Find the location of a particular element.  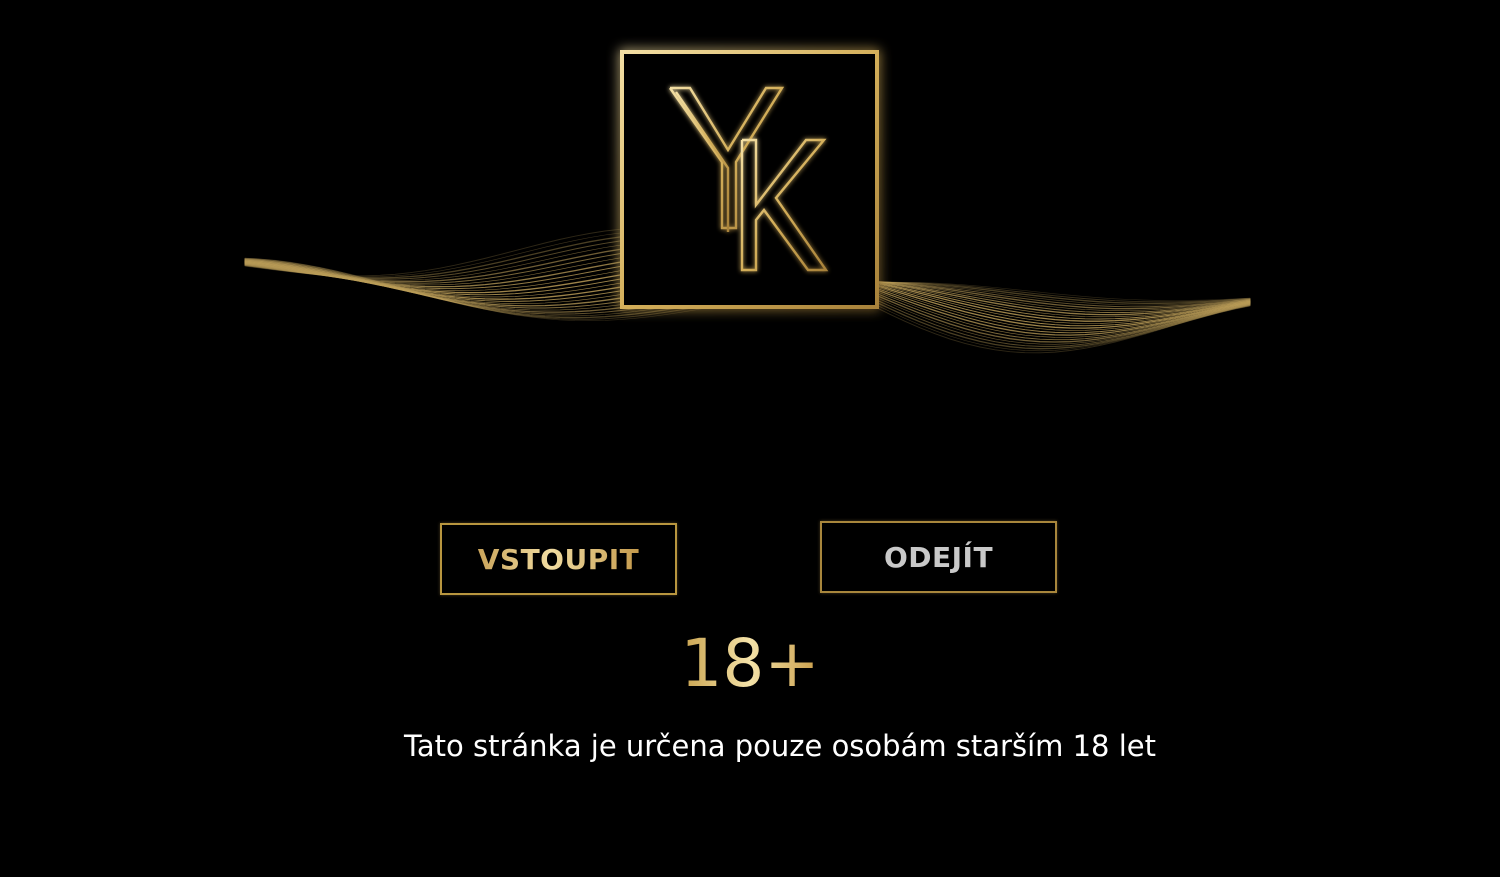

logo-mark is located at coordinates (749, 179).